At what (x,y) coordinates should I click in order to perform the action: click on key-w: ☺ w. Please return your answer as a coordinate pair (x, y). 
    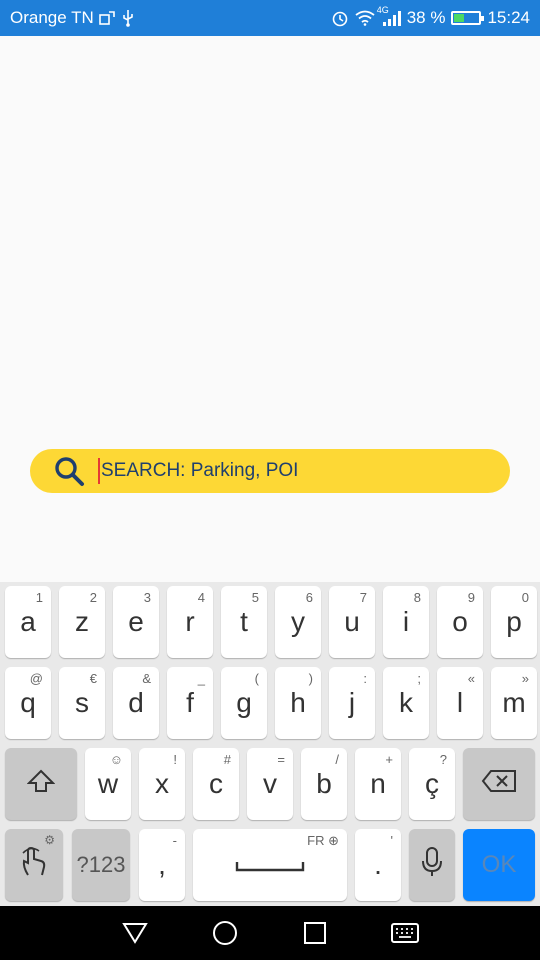
    Looking at the image, I should click on (108, 784).